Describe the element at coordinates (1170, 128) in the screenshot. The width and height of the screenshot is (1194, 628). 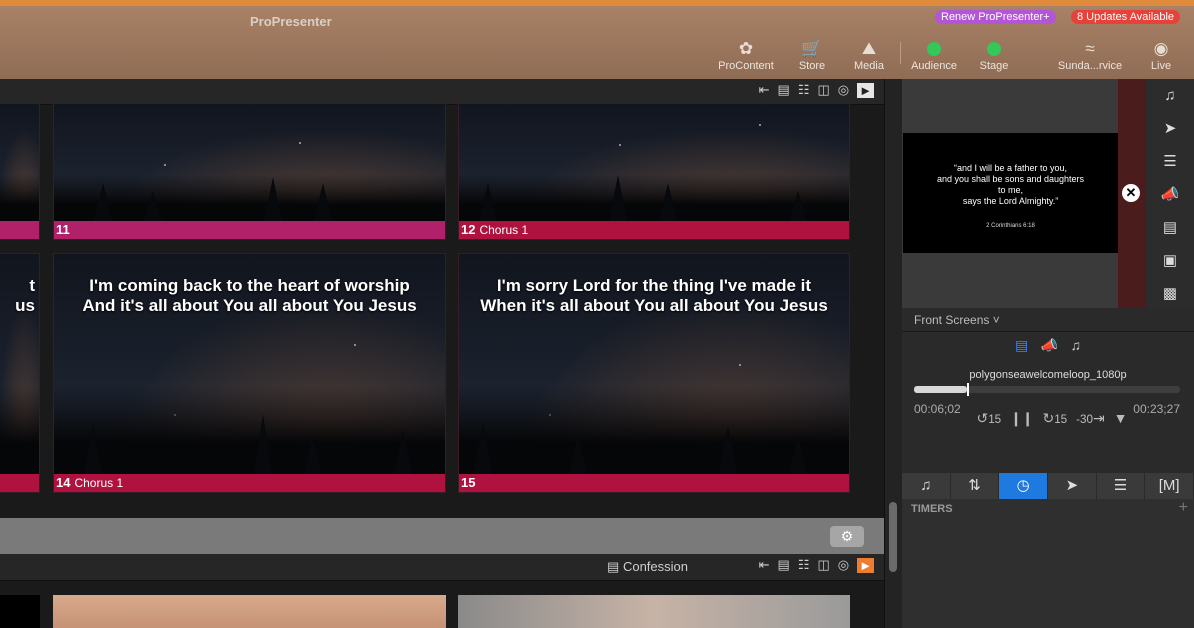
I see `send-icon: ➤` at that location.